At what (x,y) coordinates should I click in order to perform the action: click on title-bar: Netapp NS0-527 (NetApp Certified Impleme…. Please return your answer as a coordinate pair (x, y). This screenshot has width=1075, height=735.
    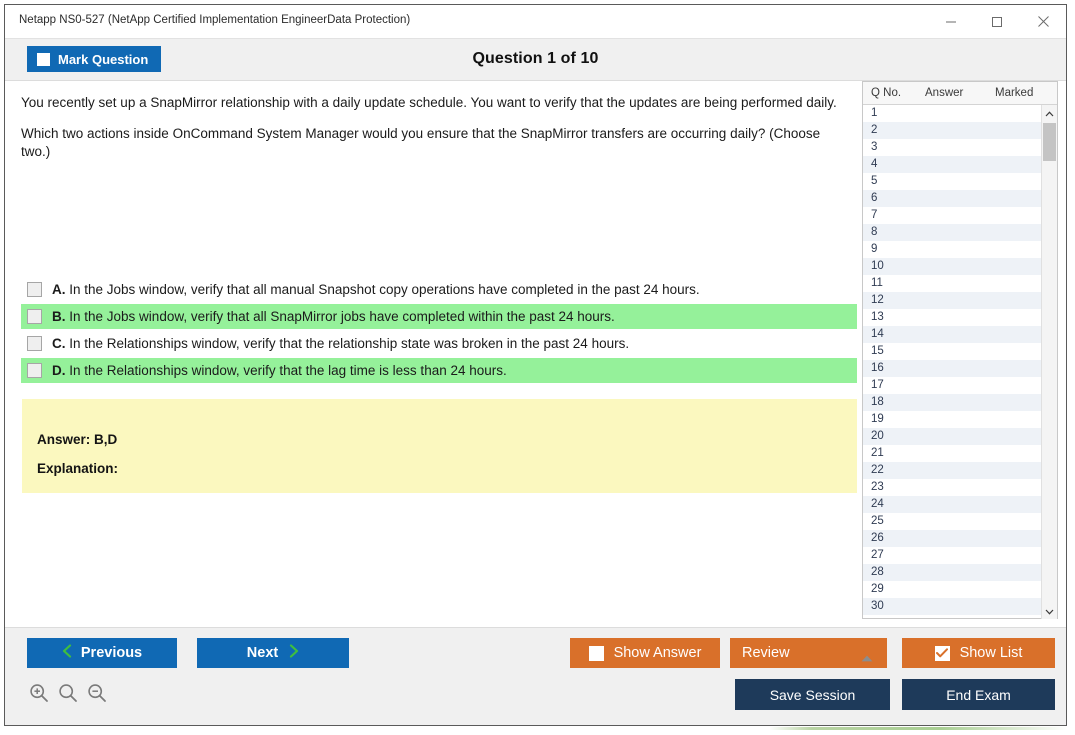
    Looking at the image, I should click on (535, 22).